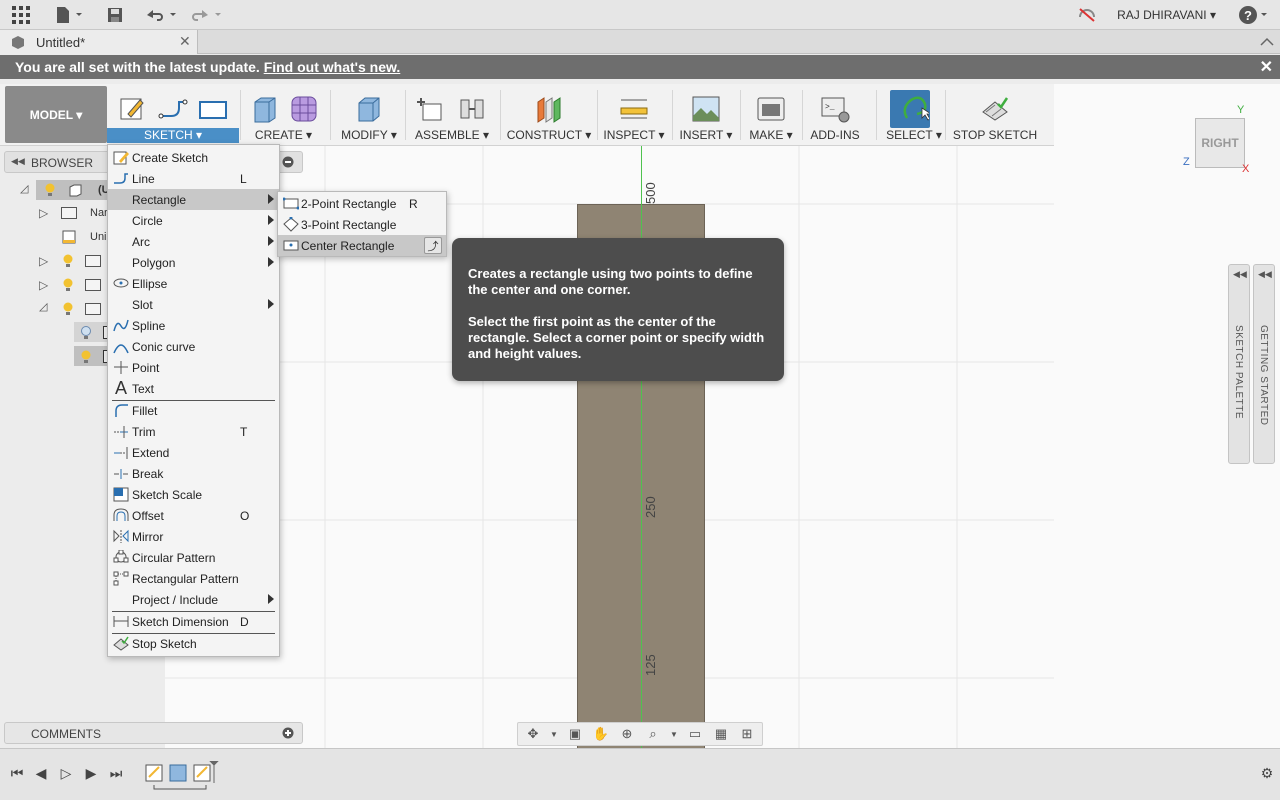 This screenshot has width=1280, height=800. I want to click on collapse-up-icon, so click(1267, 42).